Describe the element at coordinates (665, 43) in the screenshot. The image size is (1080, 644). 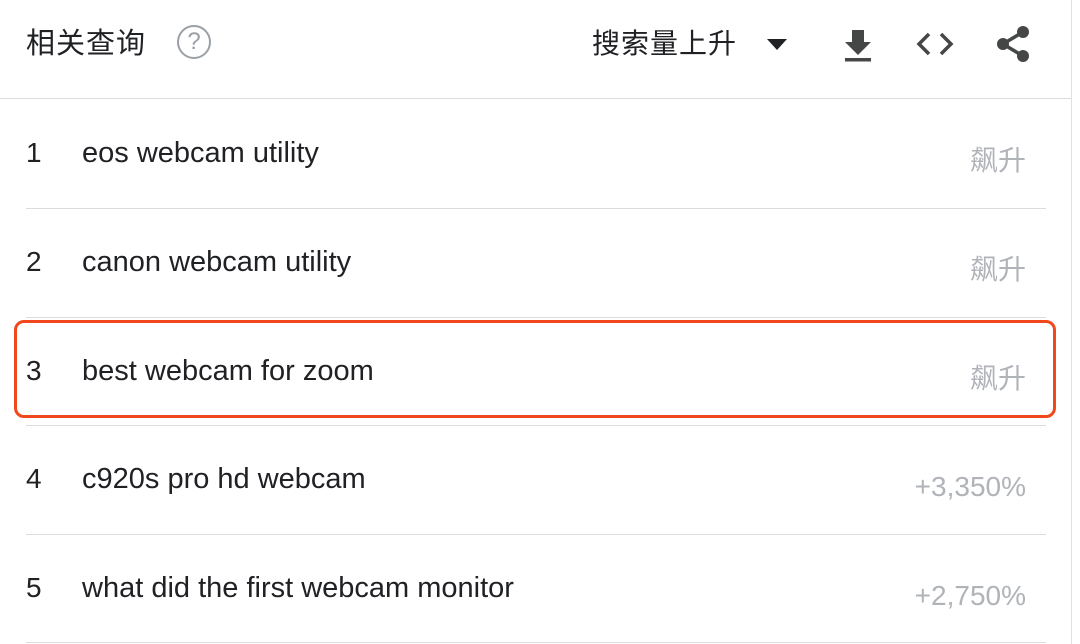
I see `sort-dropdown-label: 搜索量上升` at that location.